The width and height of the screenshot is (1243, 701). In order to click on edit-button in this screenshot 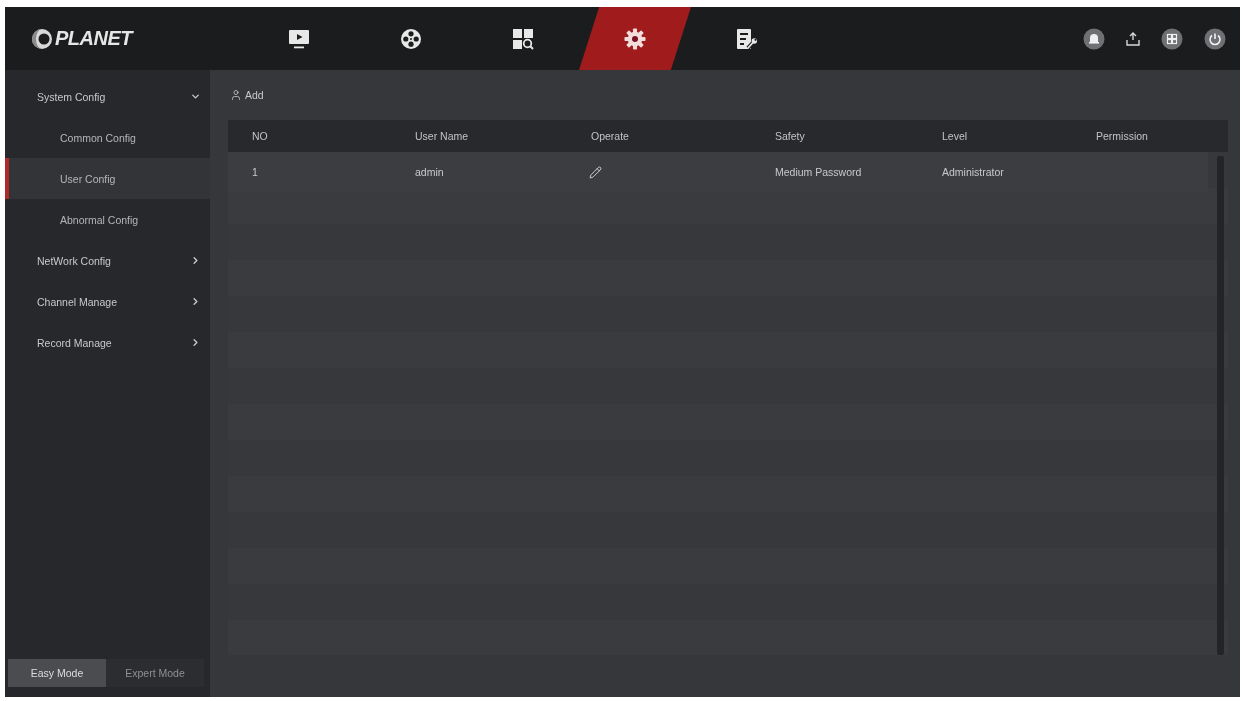, I will do `click(596, 172)`.